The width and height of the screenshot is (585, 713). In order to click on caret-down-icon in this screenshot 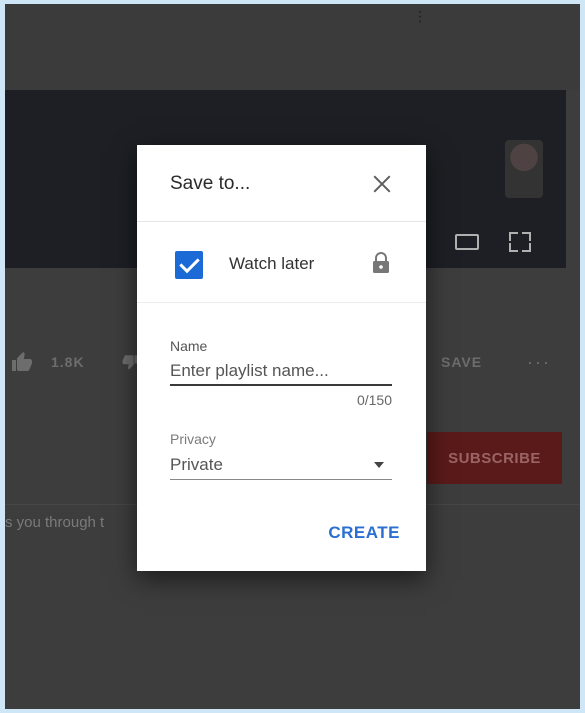, I will do `click(379, 465)`.